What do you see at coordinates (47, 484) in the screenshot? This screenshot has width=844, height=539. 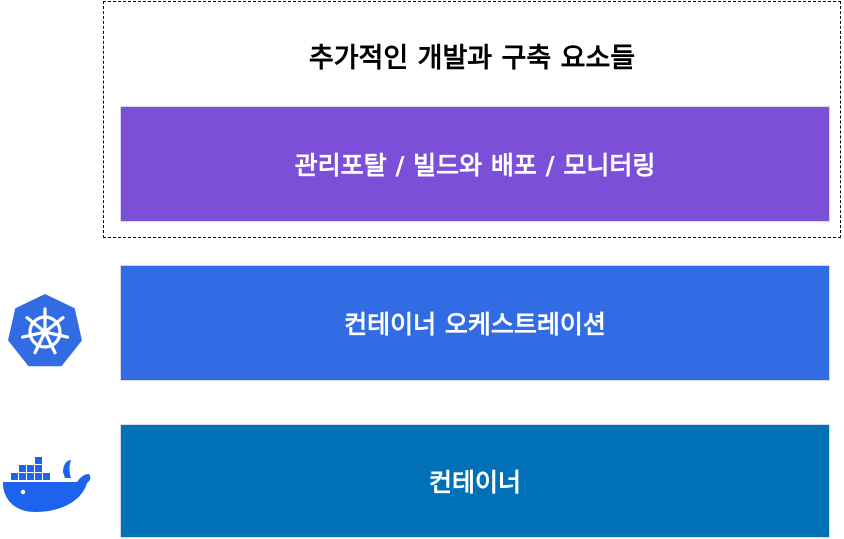 I see `docker-icon` at bounding box center [47, 484].